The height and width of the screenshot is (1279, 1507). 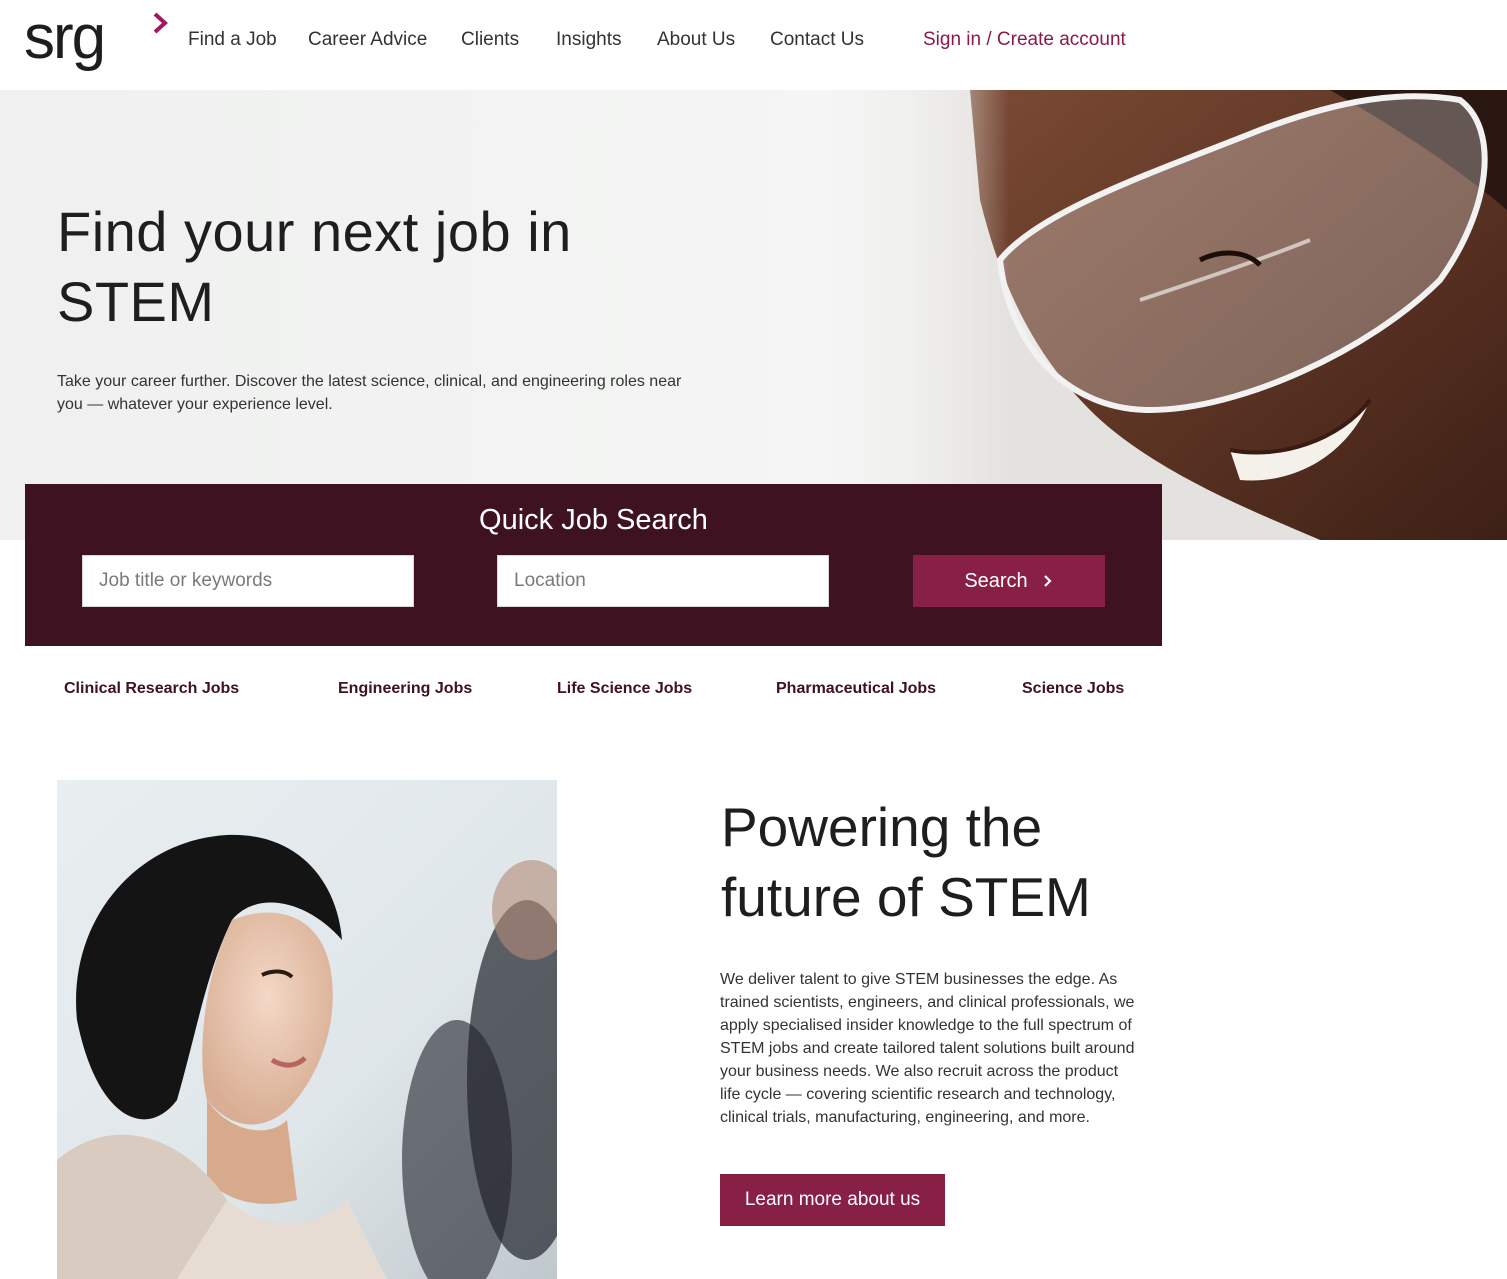 I want to click on srg-logo: srg, so click(x=97, y=40).